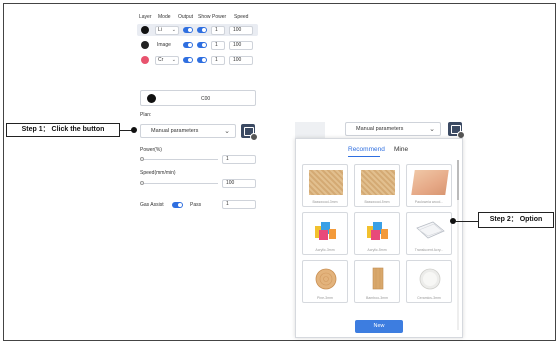  Describe the element at coordinates (204, 17) in the screenshot. I see `header-show: Show` at that location.